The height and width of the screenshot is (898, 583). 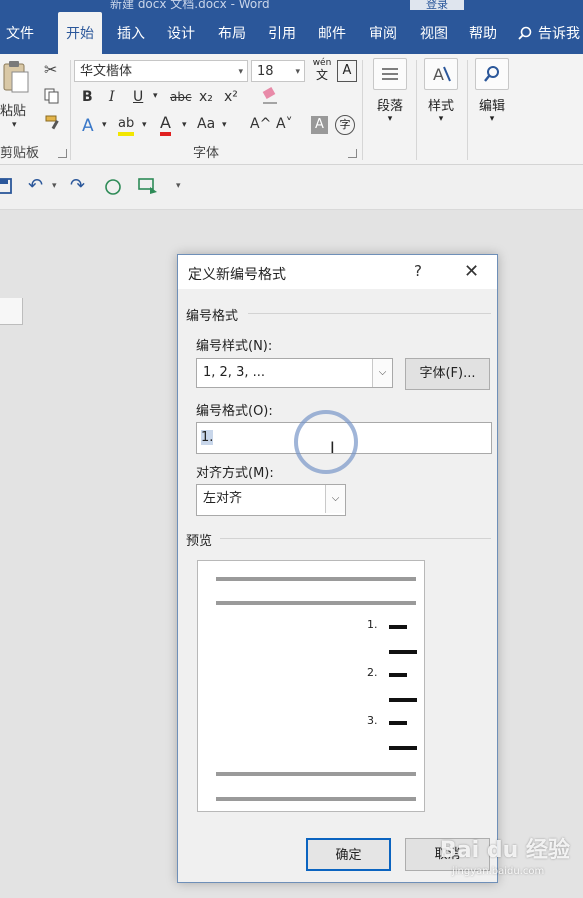 What do you see at coordinates (326, 442) in the screenshot?
I see `click-highlight-ring` at bounding box center [326, 442].